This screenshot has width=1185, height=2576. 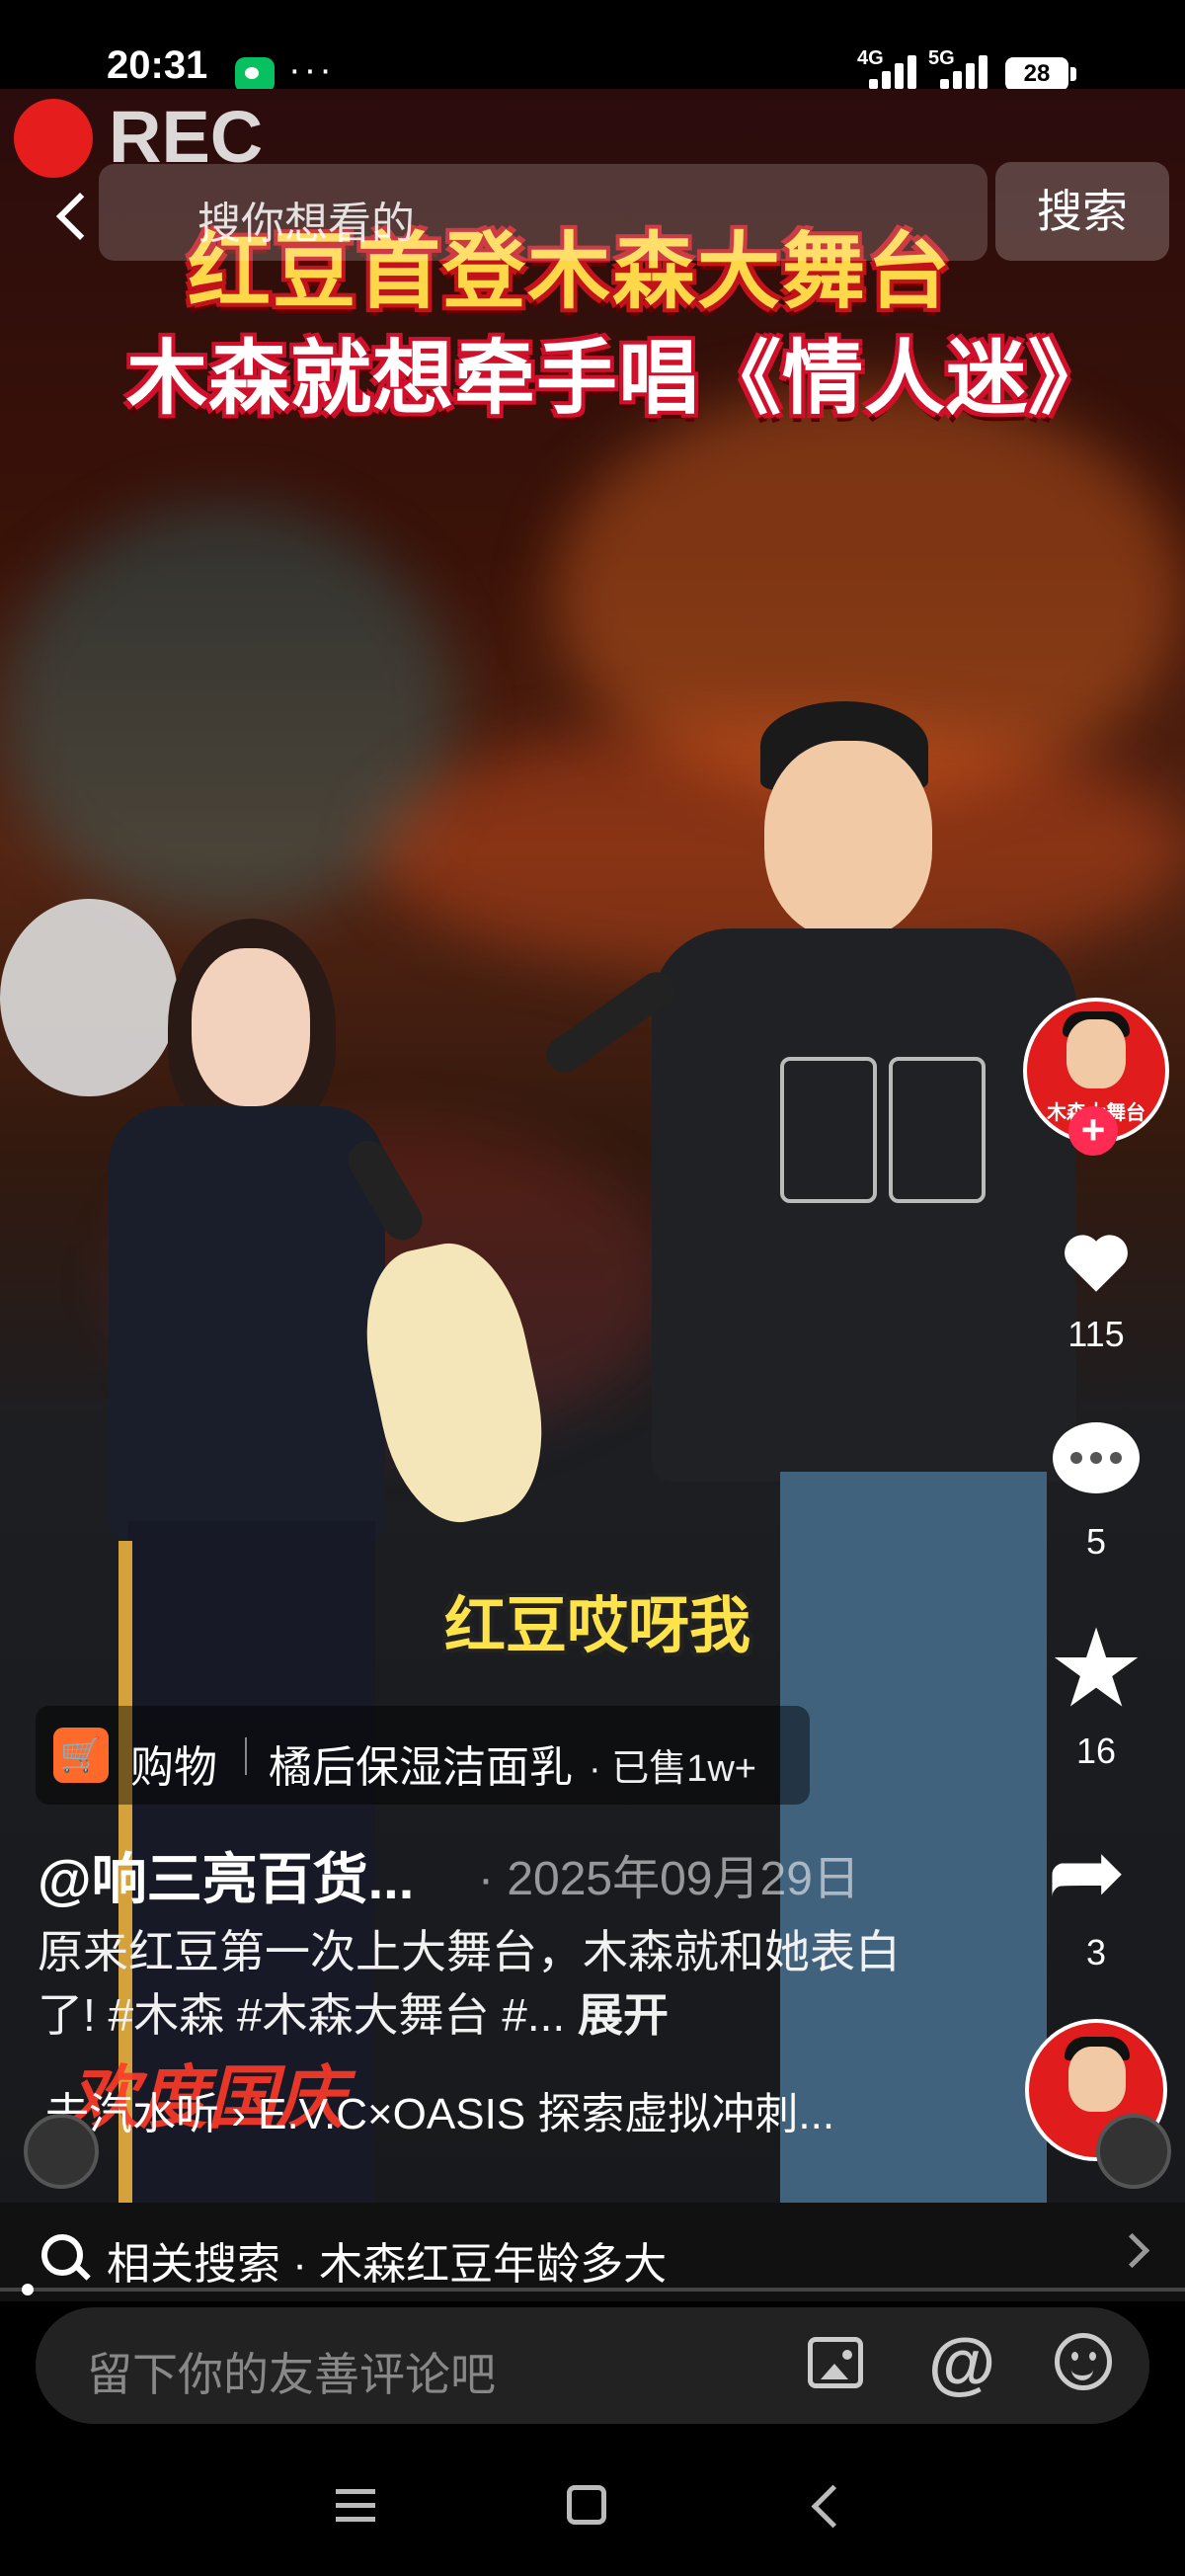 I want to click on heart-icon, so click(x=1096, y=1263).